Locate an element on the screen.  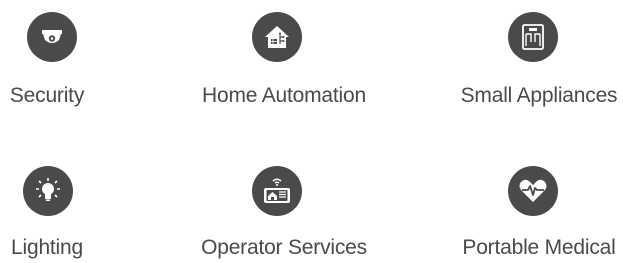
category-label: Lighting is located at coordinates (47, 247).